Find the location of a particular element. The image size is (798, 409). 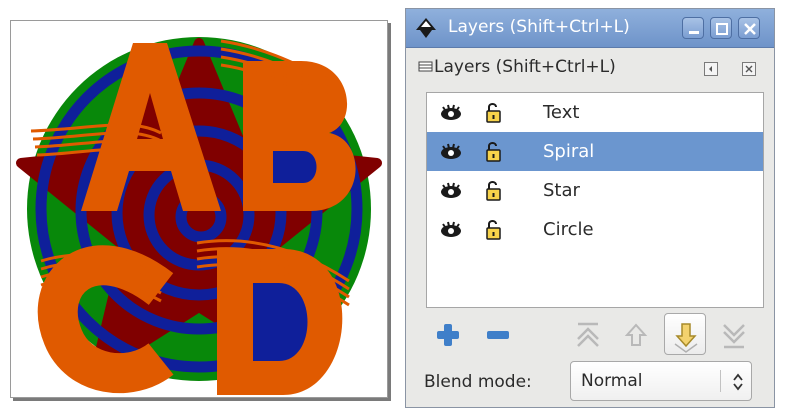

plus-icon is located at coordinates (448, 335).